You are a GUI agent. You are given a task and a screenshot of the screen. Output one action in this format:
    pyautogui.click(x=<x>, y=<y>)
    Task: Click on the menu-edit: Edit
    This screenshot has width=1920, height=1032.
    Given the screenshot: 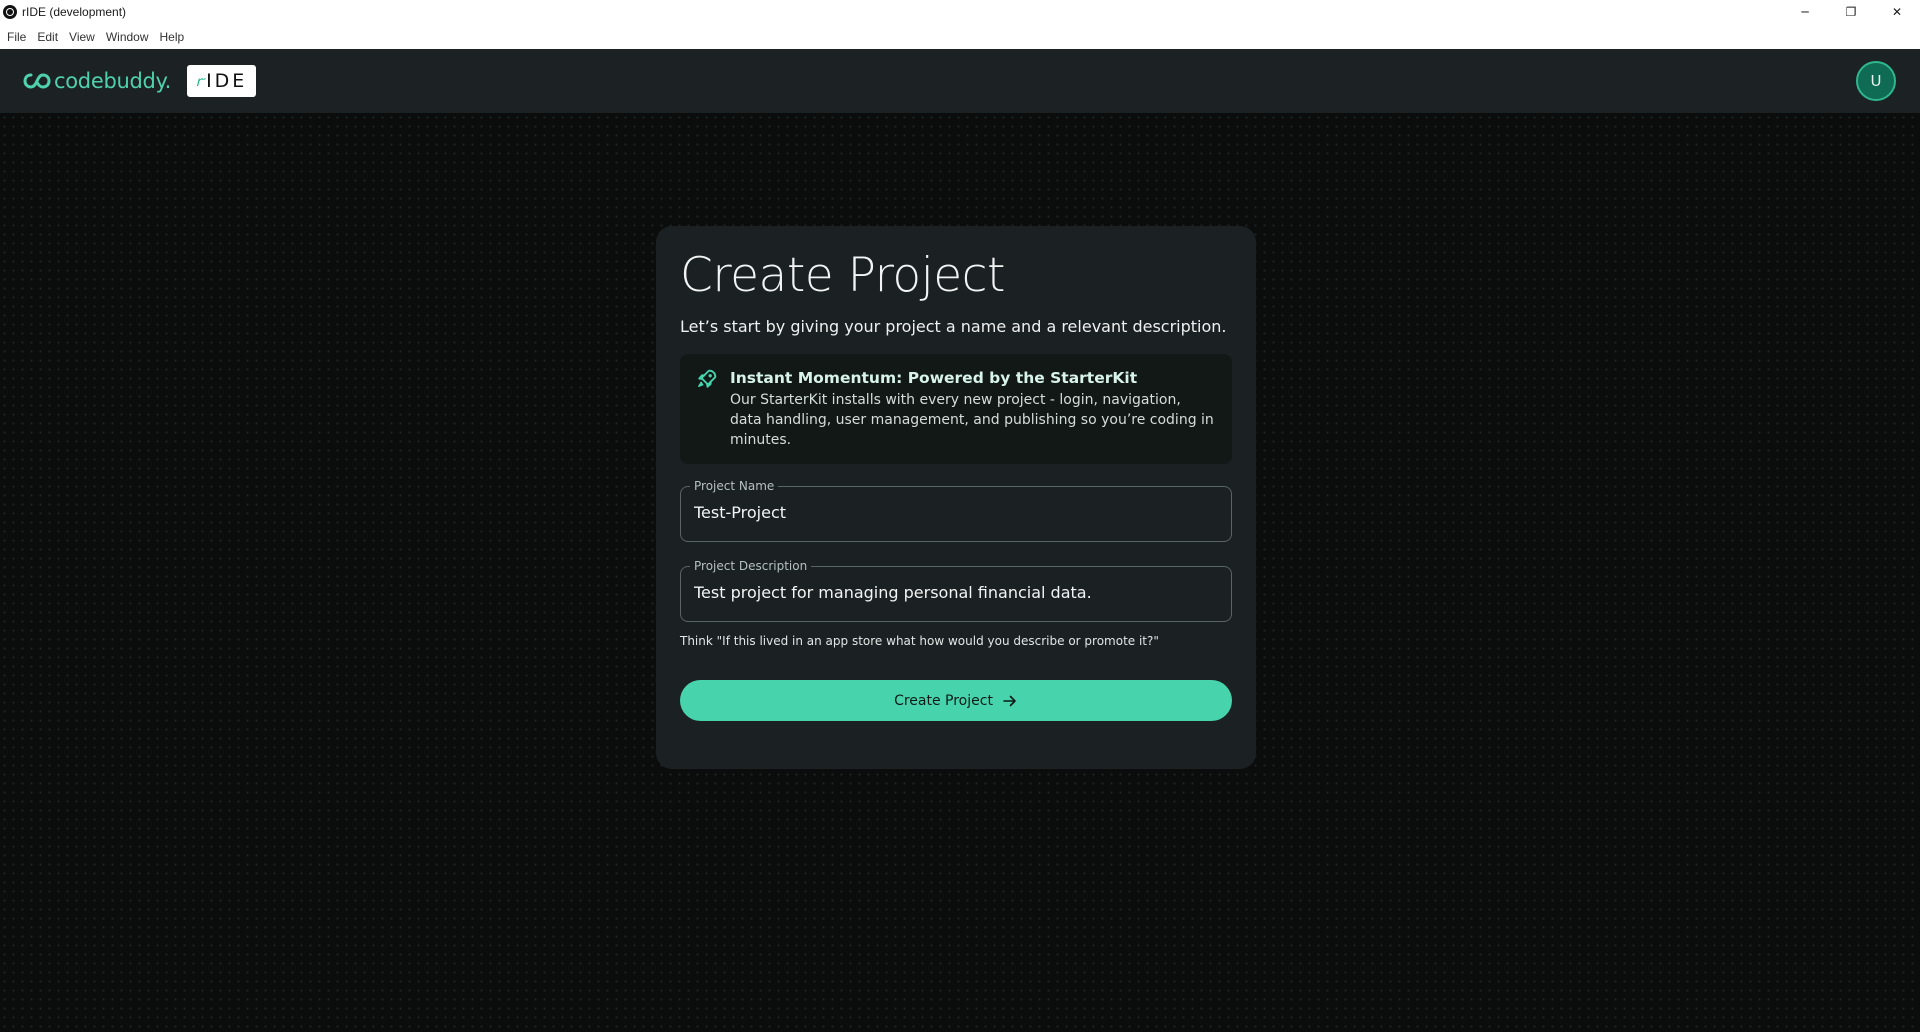 What is the action you would take?
    pyautogui.click(x=47, y=37)
    